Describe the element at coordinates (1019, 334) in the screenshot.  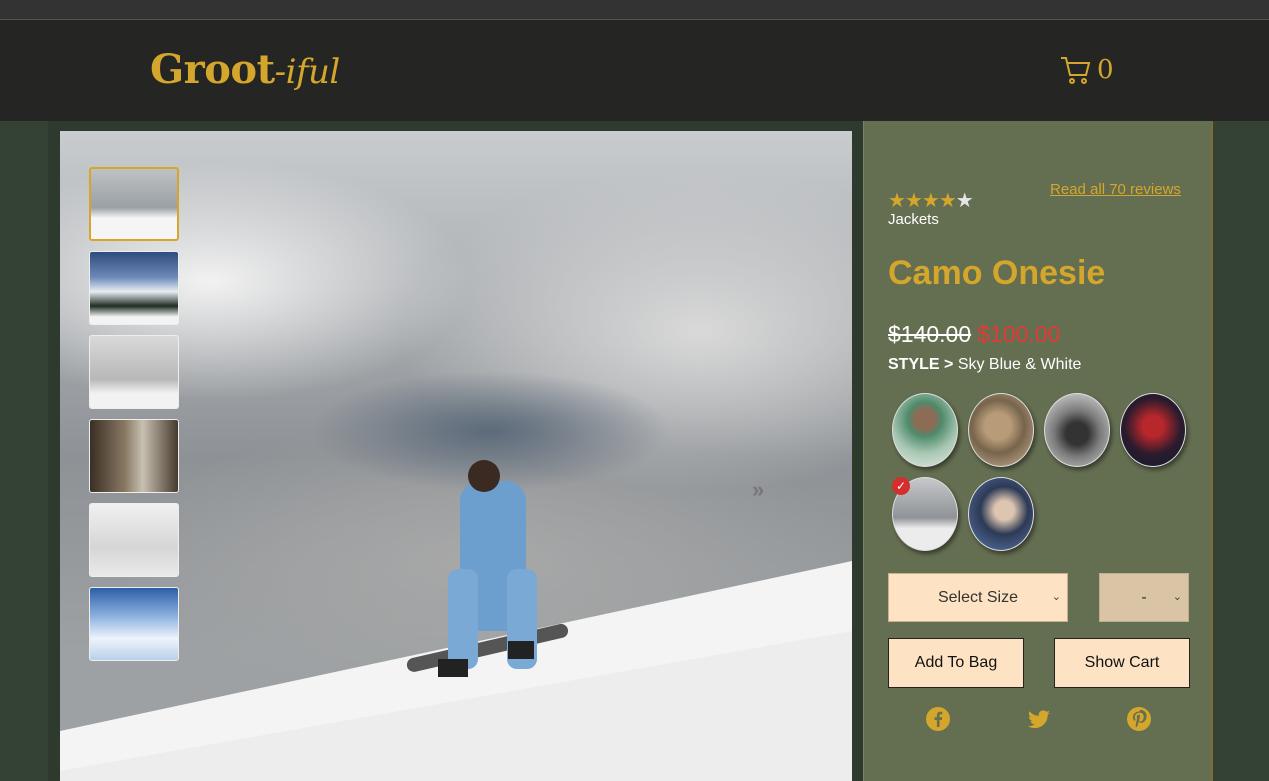
I see `sale-price: $100.00` at that location.